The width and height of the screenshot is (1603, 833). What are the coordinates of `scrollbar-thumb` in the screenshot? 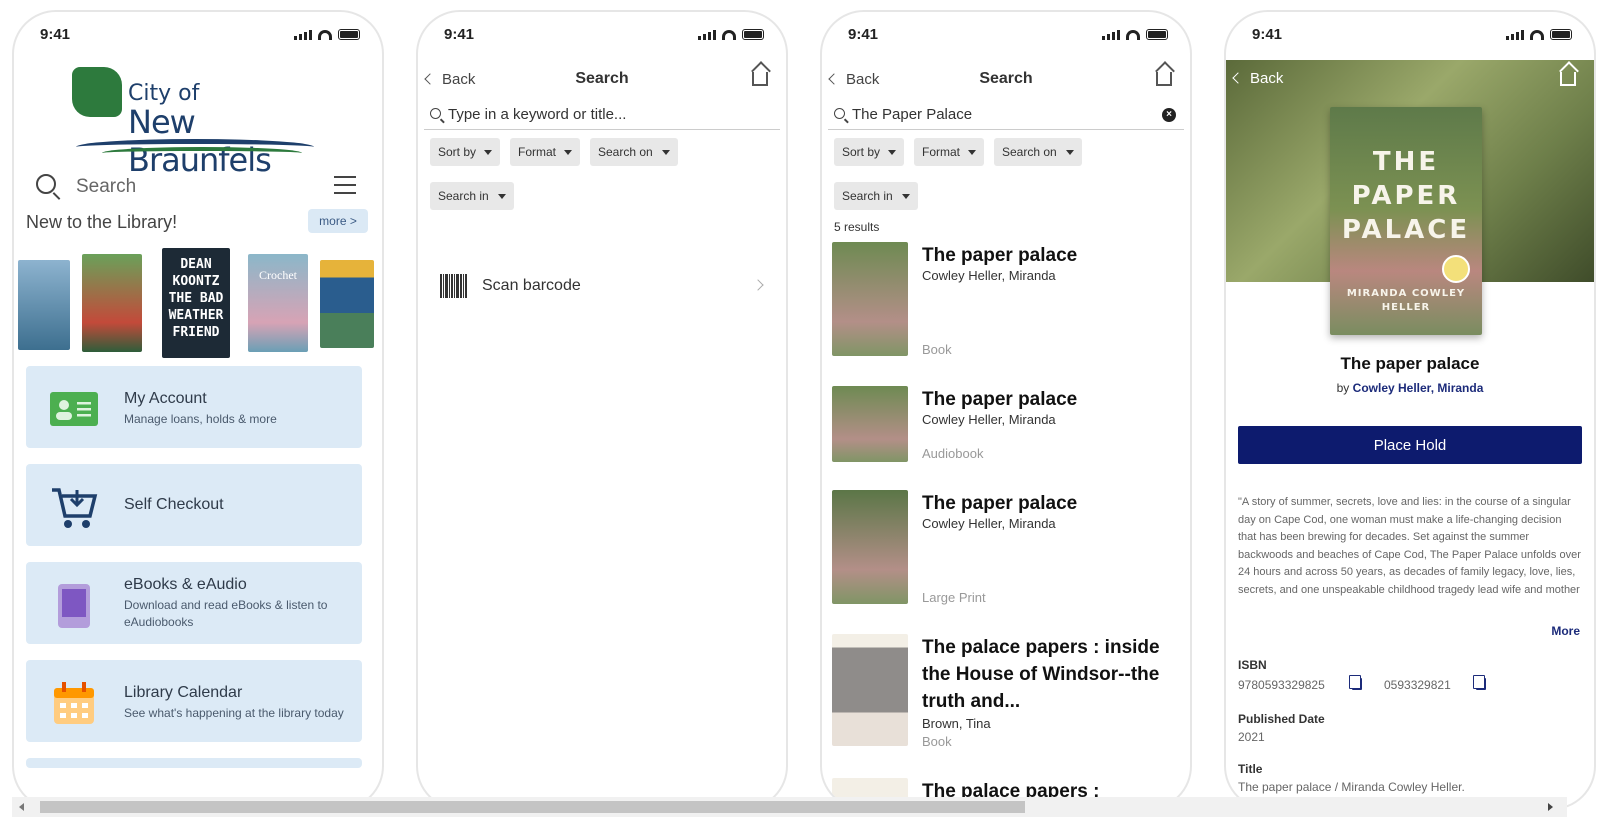 It's located at (532, 807).